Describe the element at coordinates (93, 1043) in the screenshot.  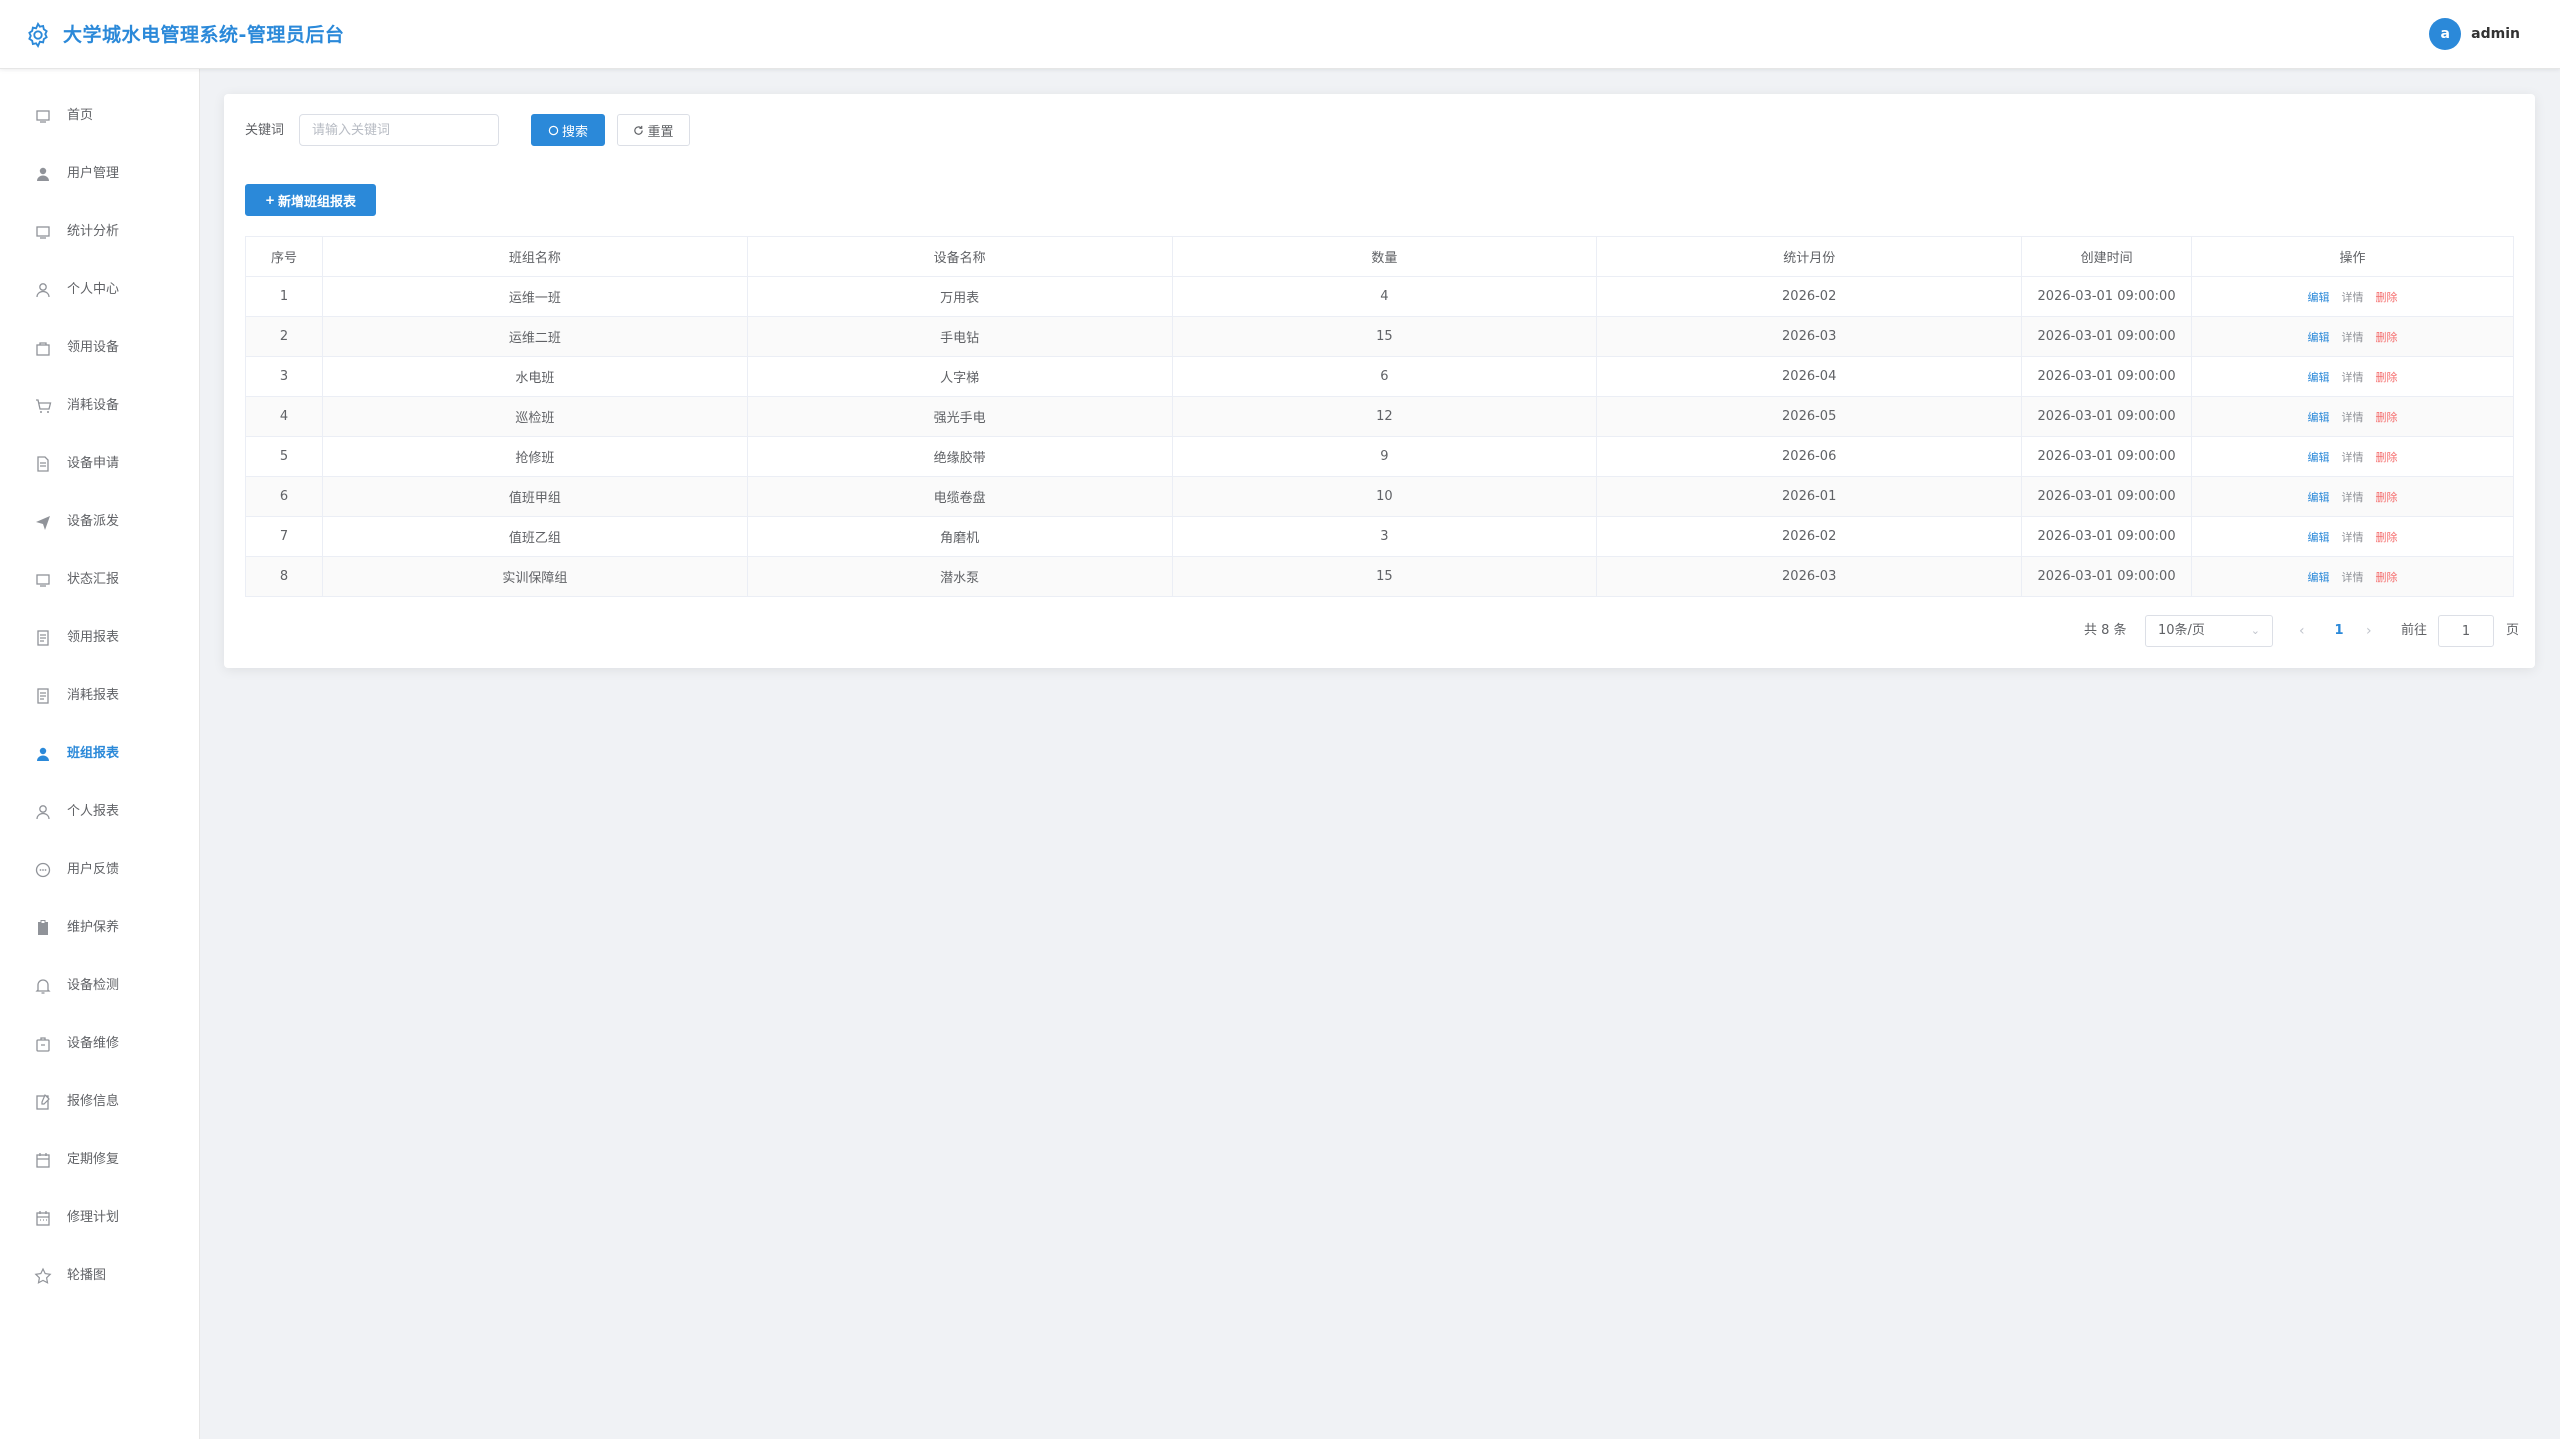
I see `sidebar-item-label: 设备维修` at that location.